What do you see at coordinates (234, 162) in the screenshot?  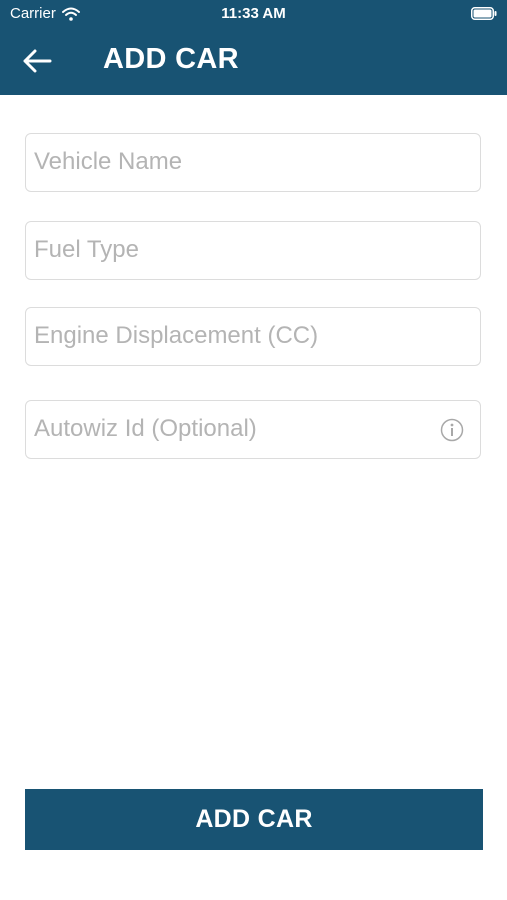 I see `vehicle-name-input` at bounding box center [234, 162].